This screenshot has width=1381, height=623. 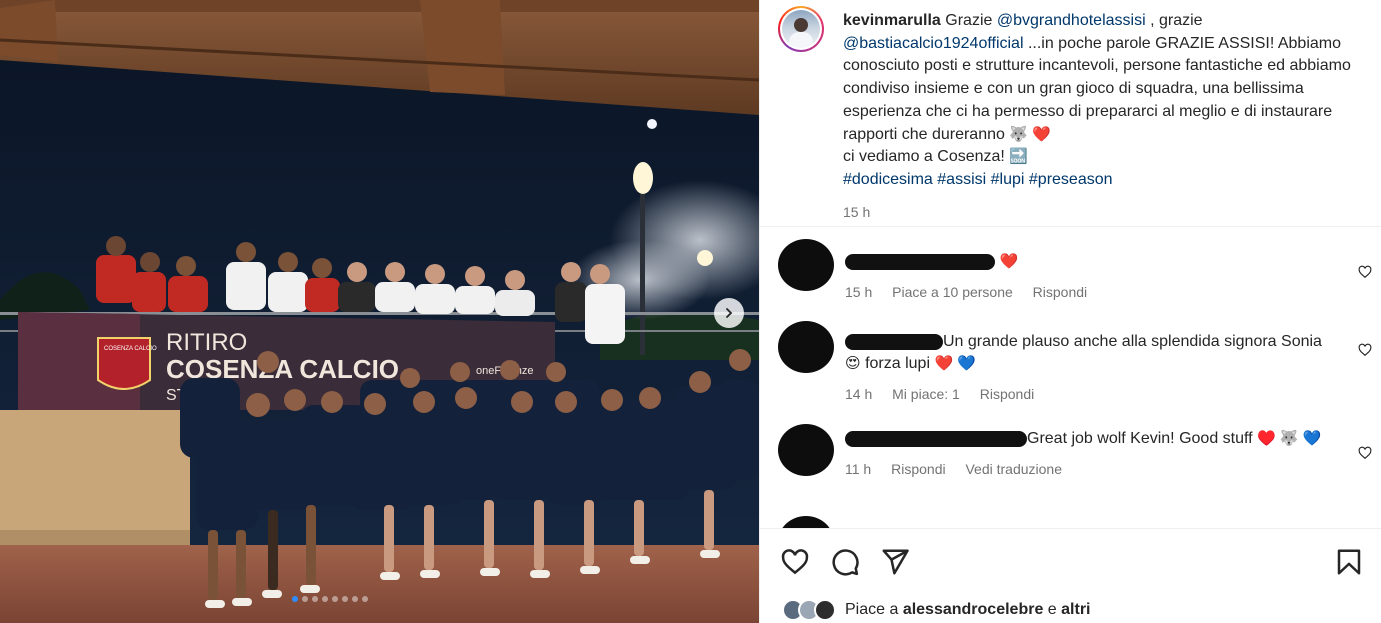 What do you see at coordinates (971, 20) in the screenshot?
I see `caption-fragment: Grazie` at bounding box center [971, 20].